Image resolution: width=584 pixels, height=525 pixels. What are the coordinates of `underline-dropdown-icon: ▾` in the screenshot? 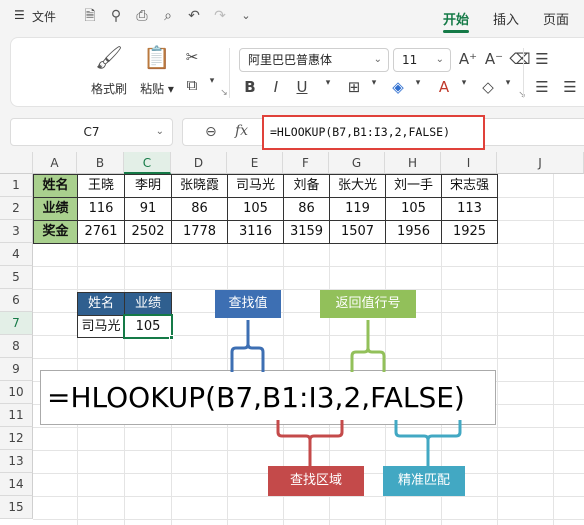 It's located at (328, 83).